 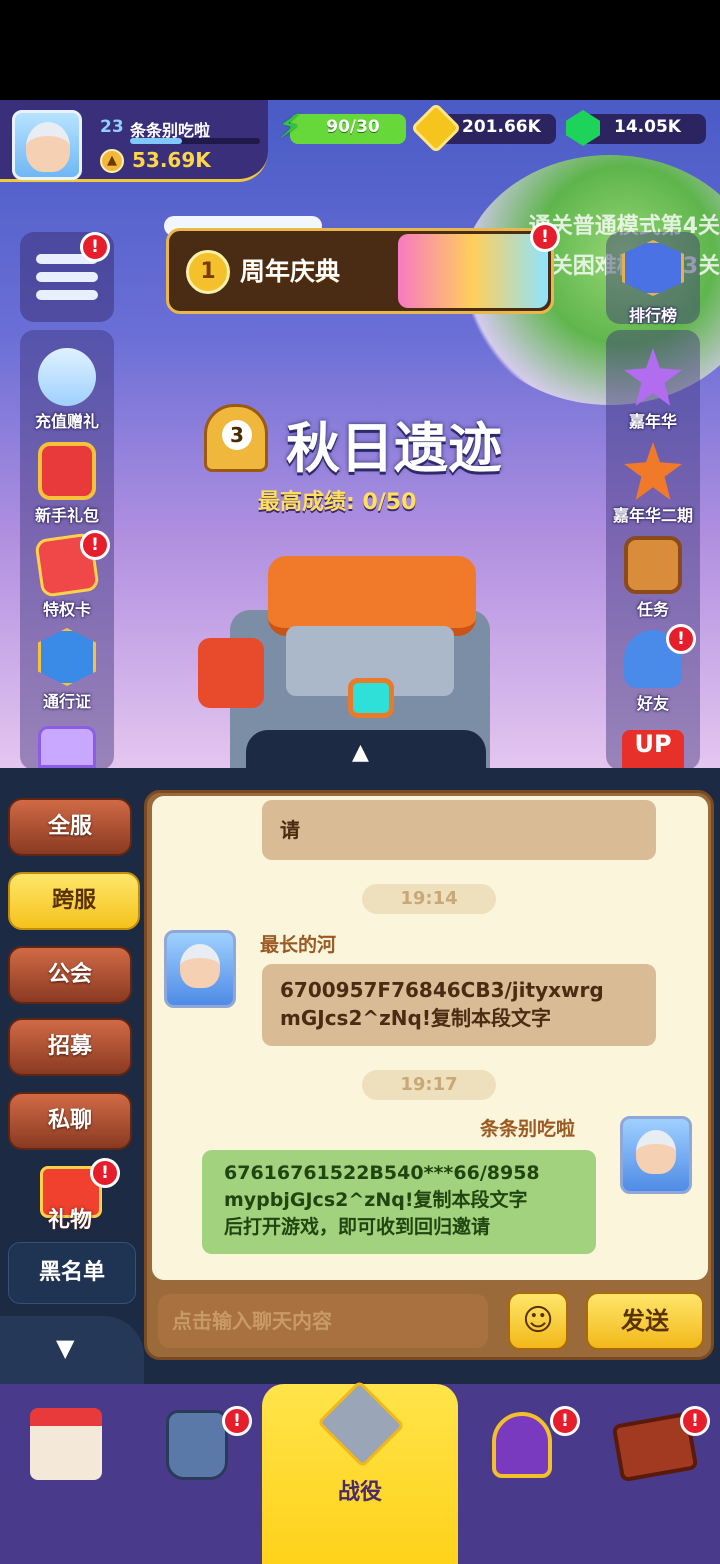 I want to click on clipboard-icon, so click(x=653, y=565).